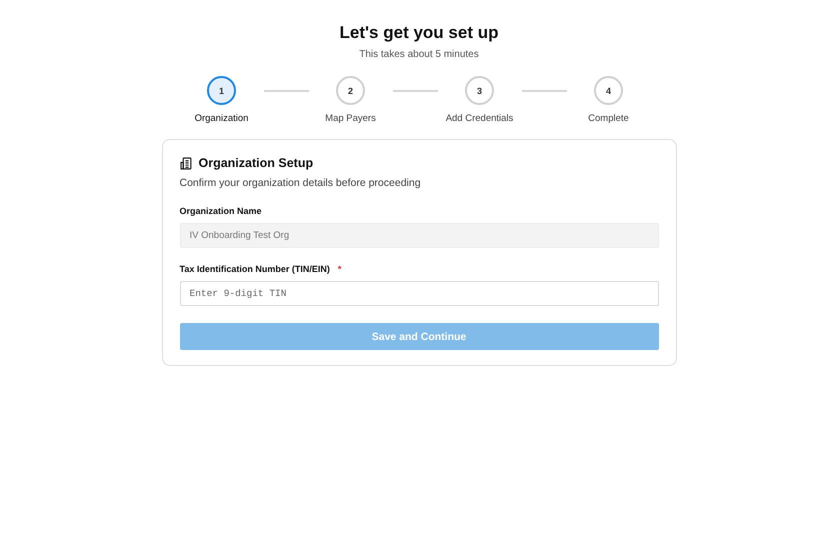 This screenshot has height=551, width=838. What do you see at coordinates (350, 118) in the screenshot?
I see `step-label: Map Payers` at bounding box center [350, 118].